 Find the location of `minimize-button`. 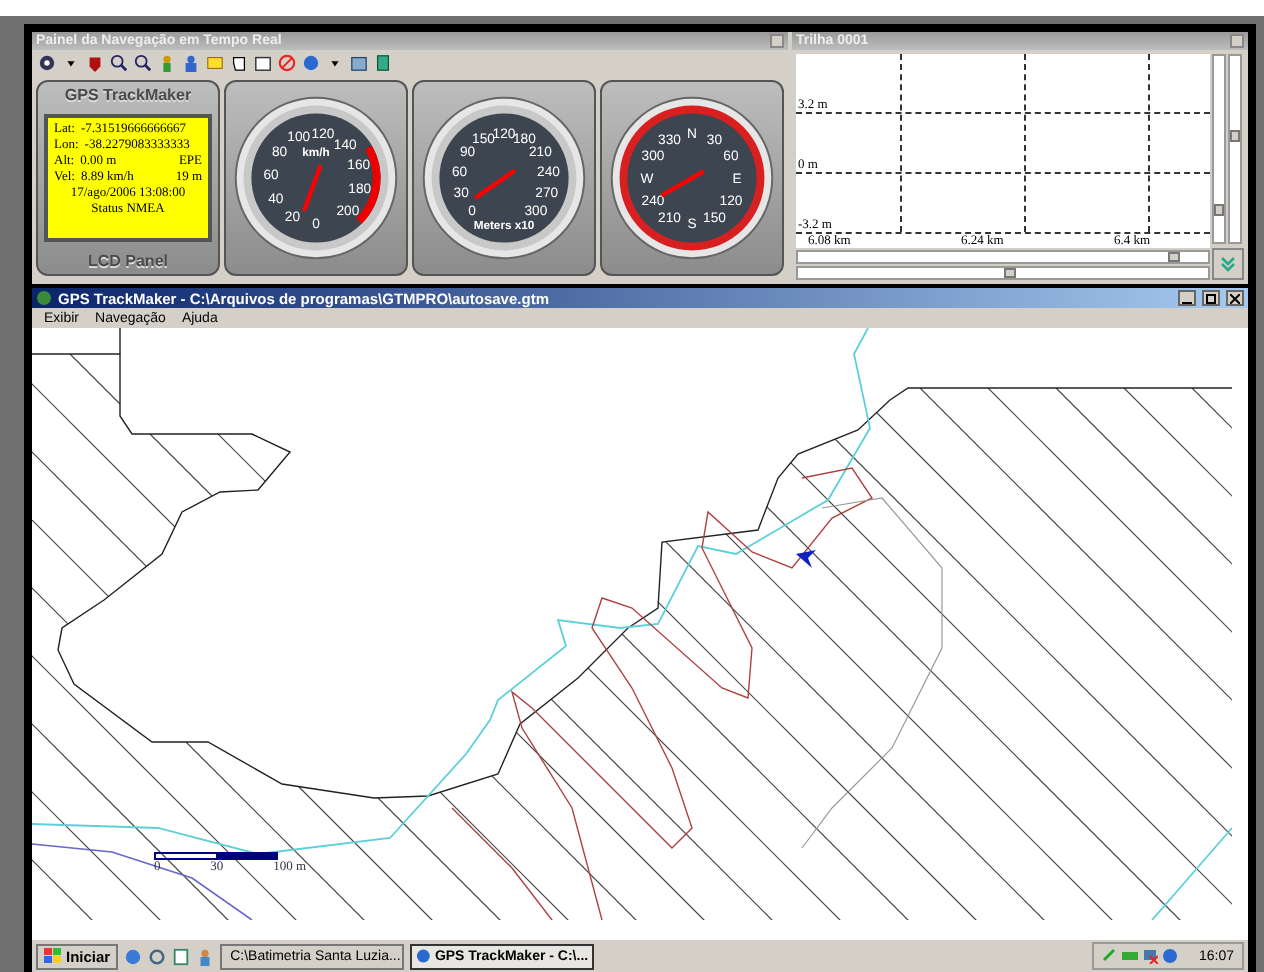

minimize-button is located at coordinates (1187, 298).